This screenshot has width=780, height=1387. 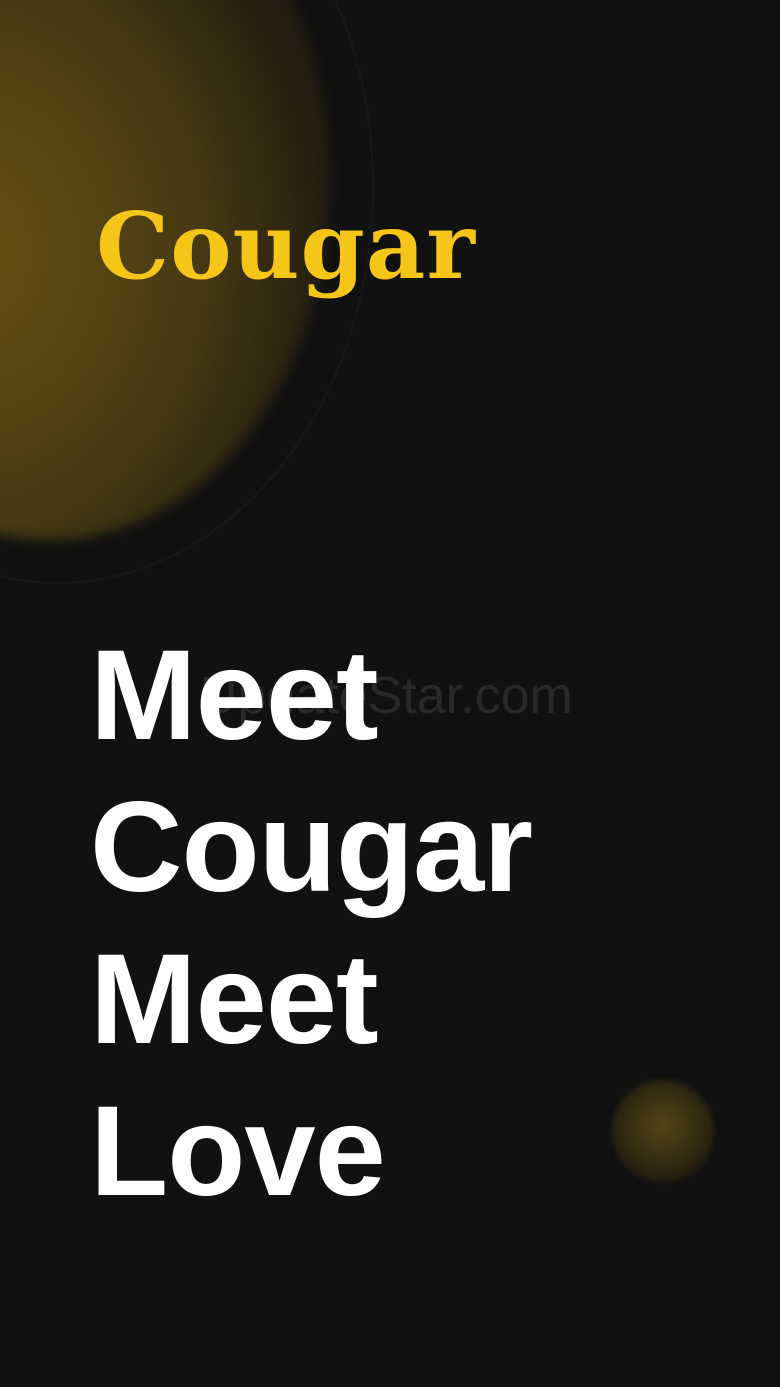 What do you see at coordinates (286, 246) in the screenshot?
I see `brand-logo-text: Cougar` at bounding box center [286, 246].